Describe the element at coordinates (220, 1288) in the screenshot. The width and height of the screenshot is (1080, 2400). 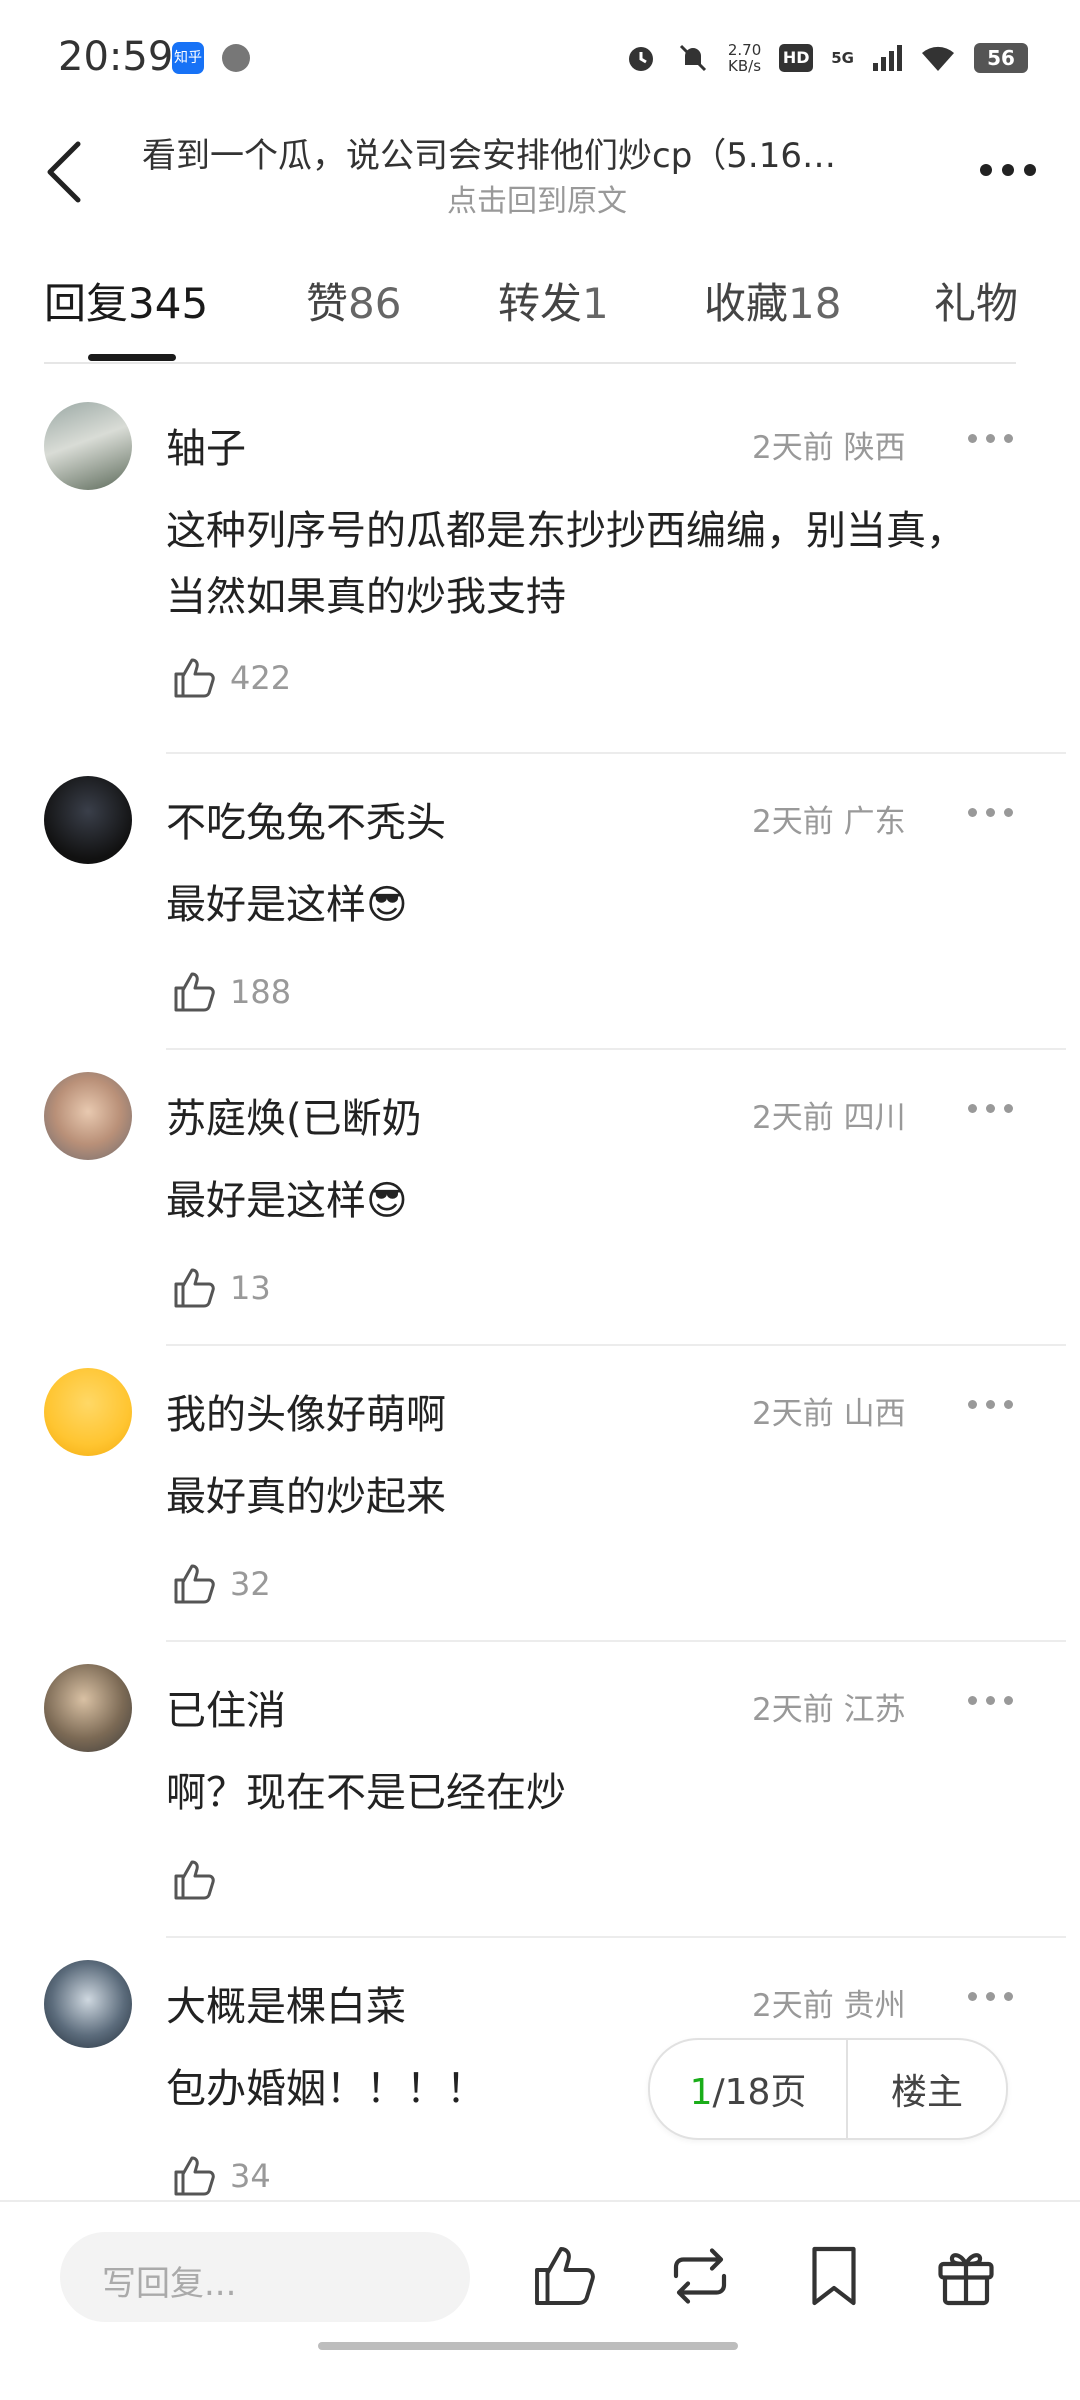
I see `comment-like-button: 13` at that location.